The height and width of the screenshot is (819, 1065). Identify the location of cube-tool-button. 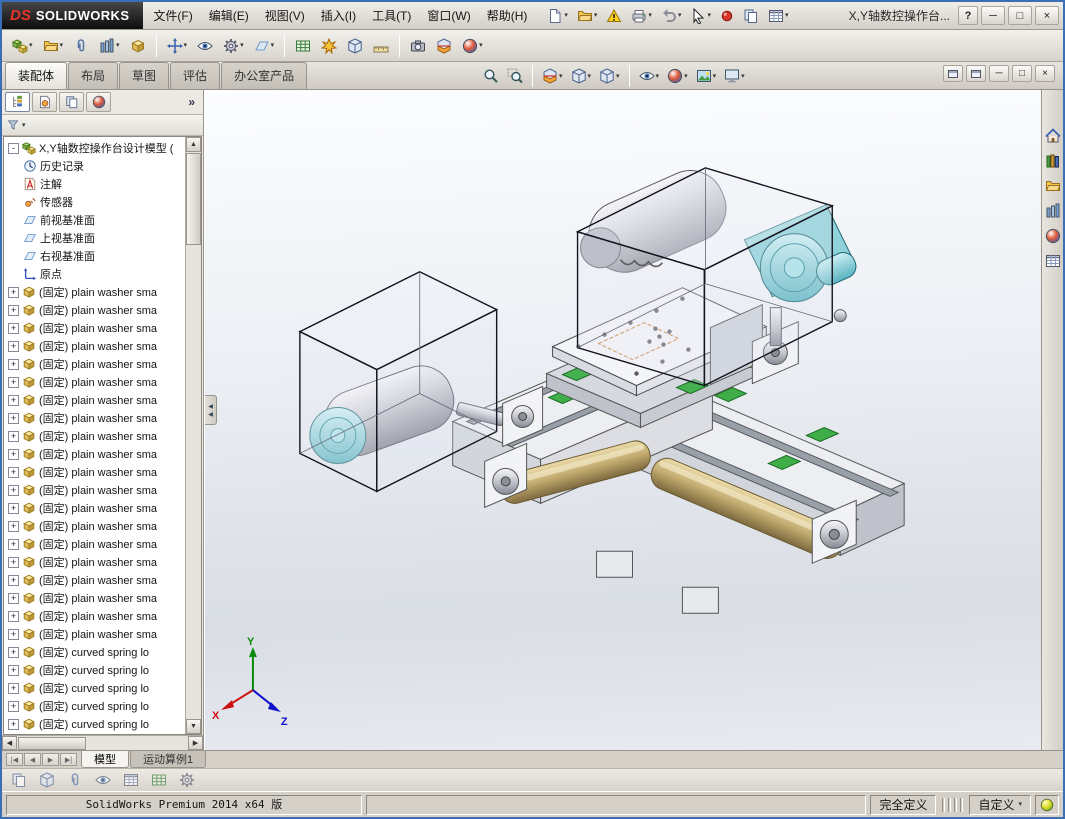
(47, 780).